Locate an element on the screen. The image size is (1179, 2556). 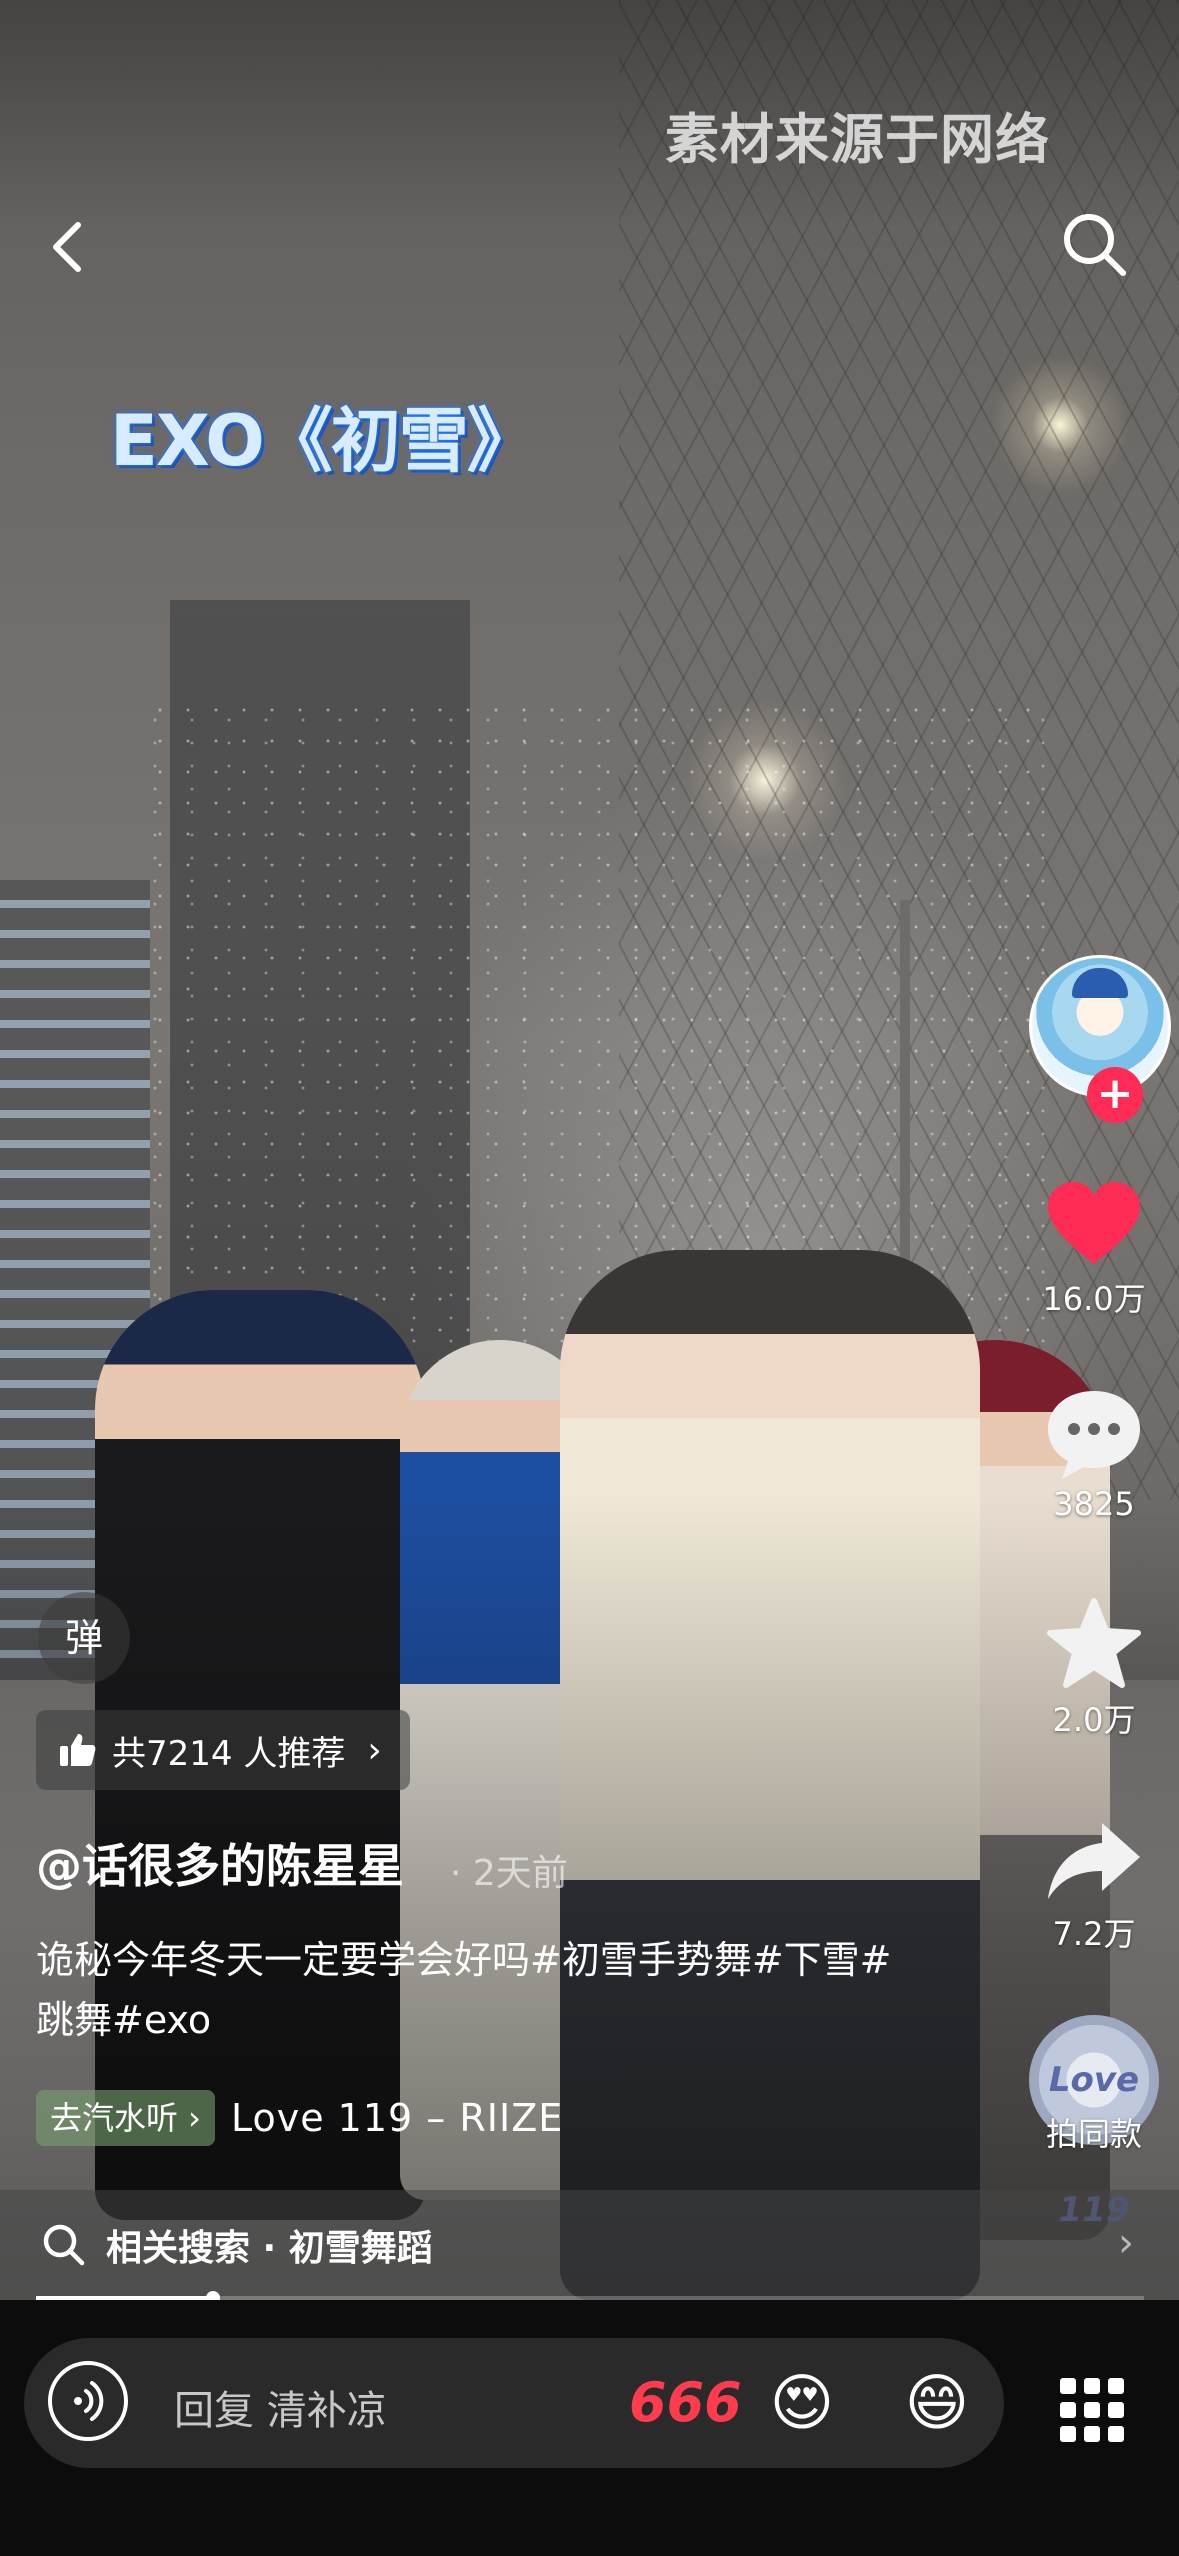
comment-bar: 回复 清补凉 666 😍 😄 is located at coordinates (589, 2428).